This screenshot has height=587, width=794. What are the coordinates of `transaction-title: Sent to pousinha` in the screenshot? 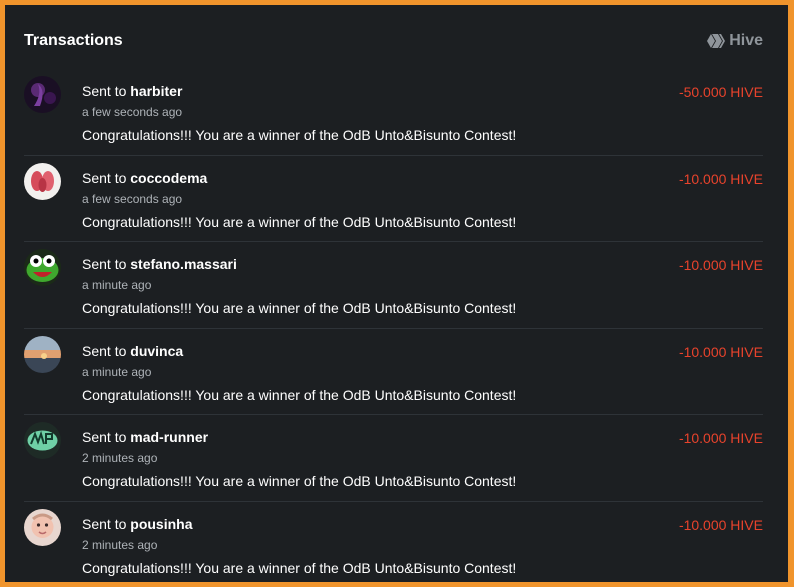 It's located at (137, 524).